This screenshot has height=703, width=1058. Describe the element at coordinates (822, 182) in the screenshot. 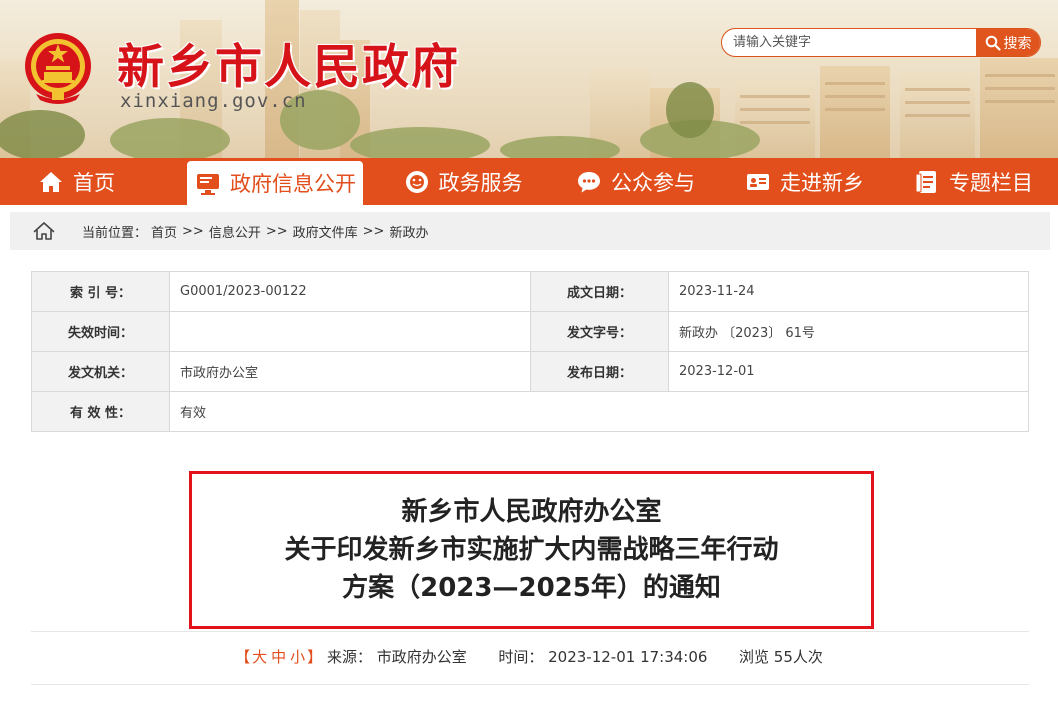

I see `nav-item-label: 走进新乡` at that location.